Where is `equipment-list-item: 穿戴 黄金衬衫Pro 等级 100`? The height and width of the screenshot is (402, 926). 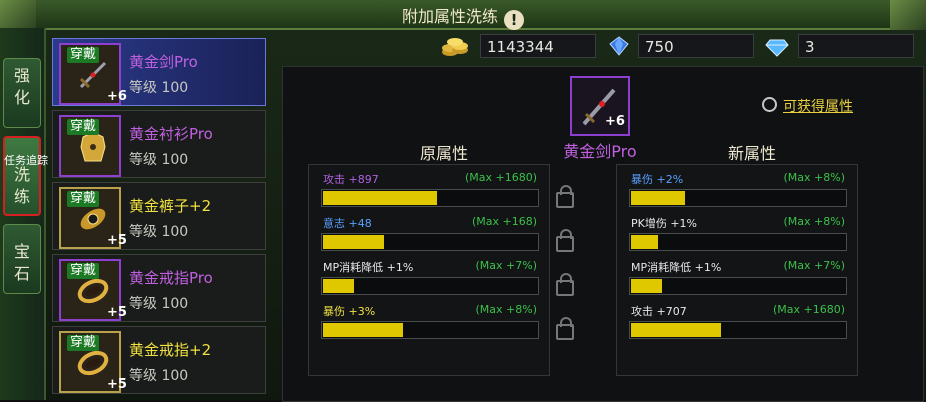 equipment-list-item: 穿戴 黄金衬衫Pro 等级 100 is located at coordinates (159, 144).